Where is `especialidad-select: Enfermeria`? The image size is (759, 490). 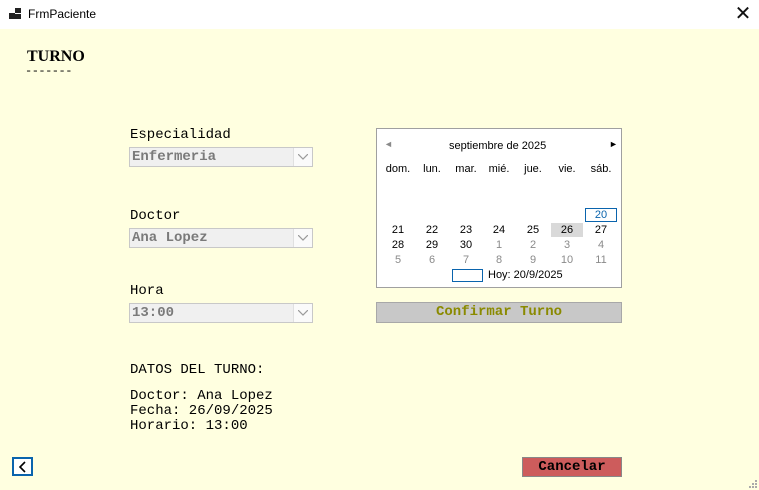 especialidad-select: Enfermeria is located at coordinates (221, 157).